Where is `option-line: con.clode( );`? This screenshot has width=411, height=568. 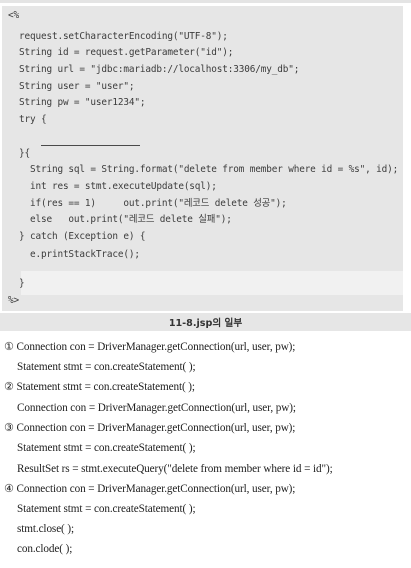 option-line: con.clode( ); is located at coordinates (45, 549).